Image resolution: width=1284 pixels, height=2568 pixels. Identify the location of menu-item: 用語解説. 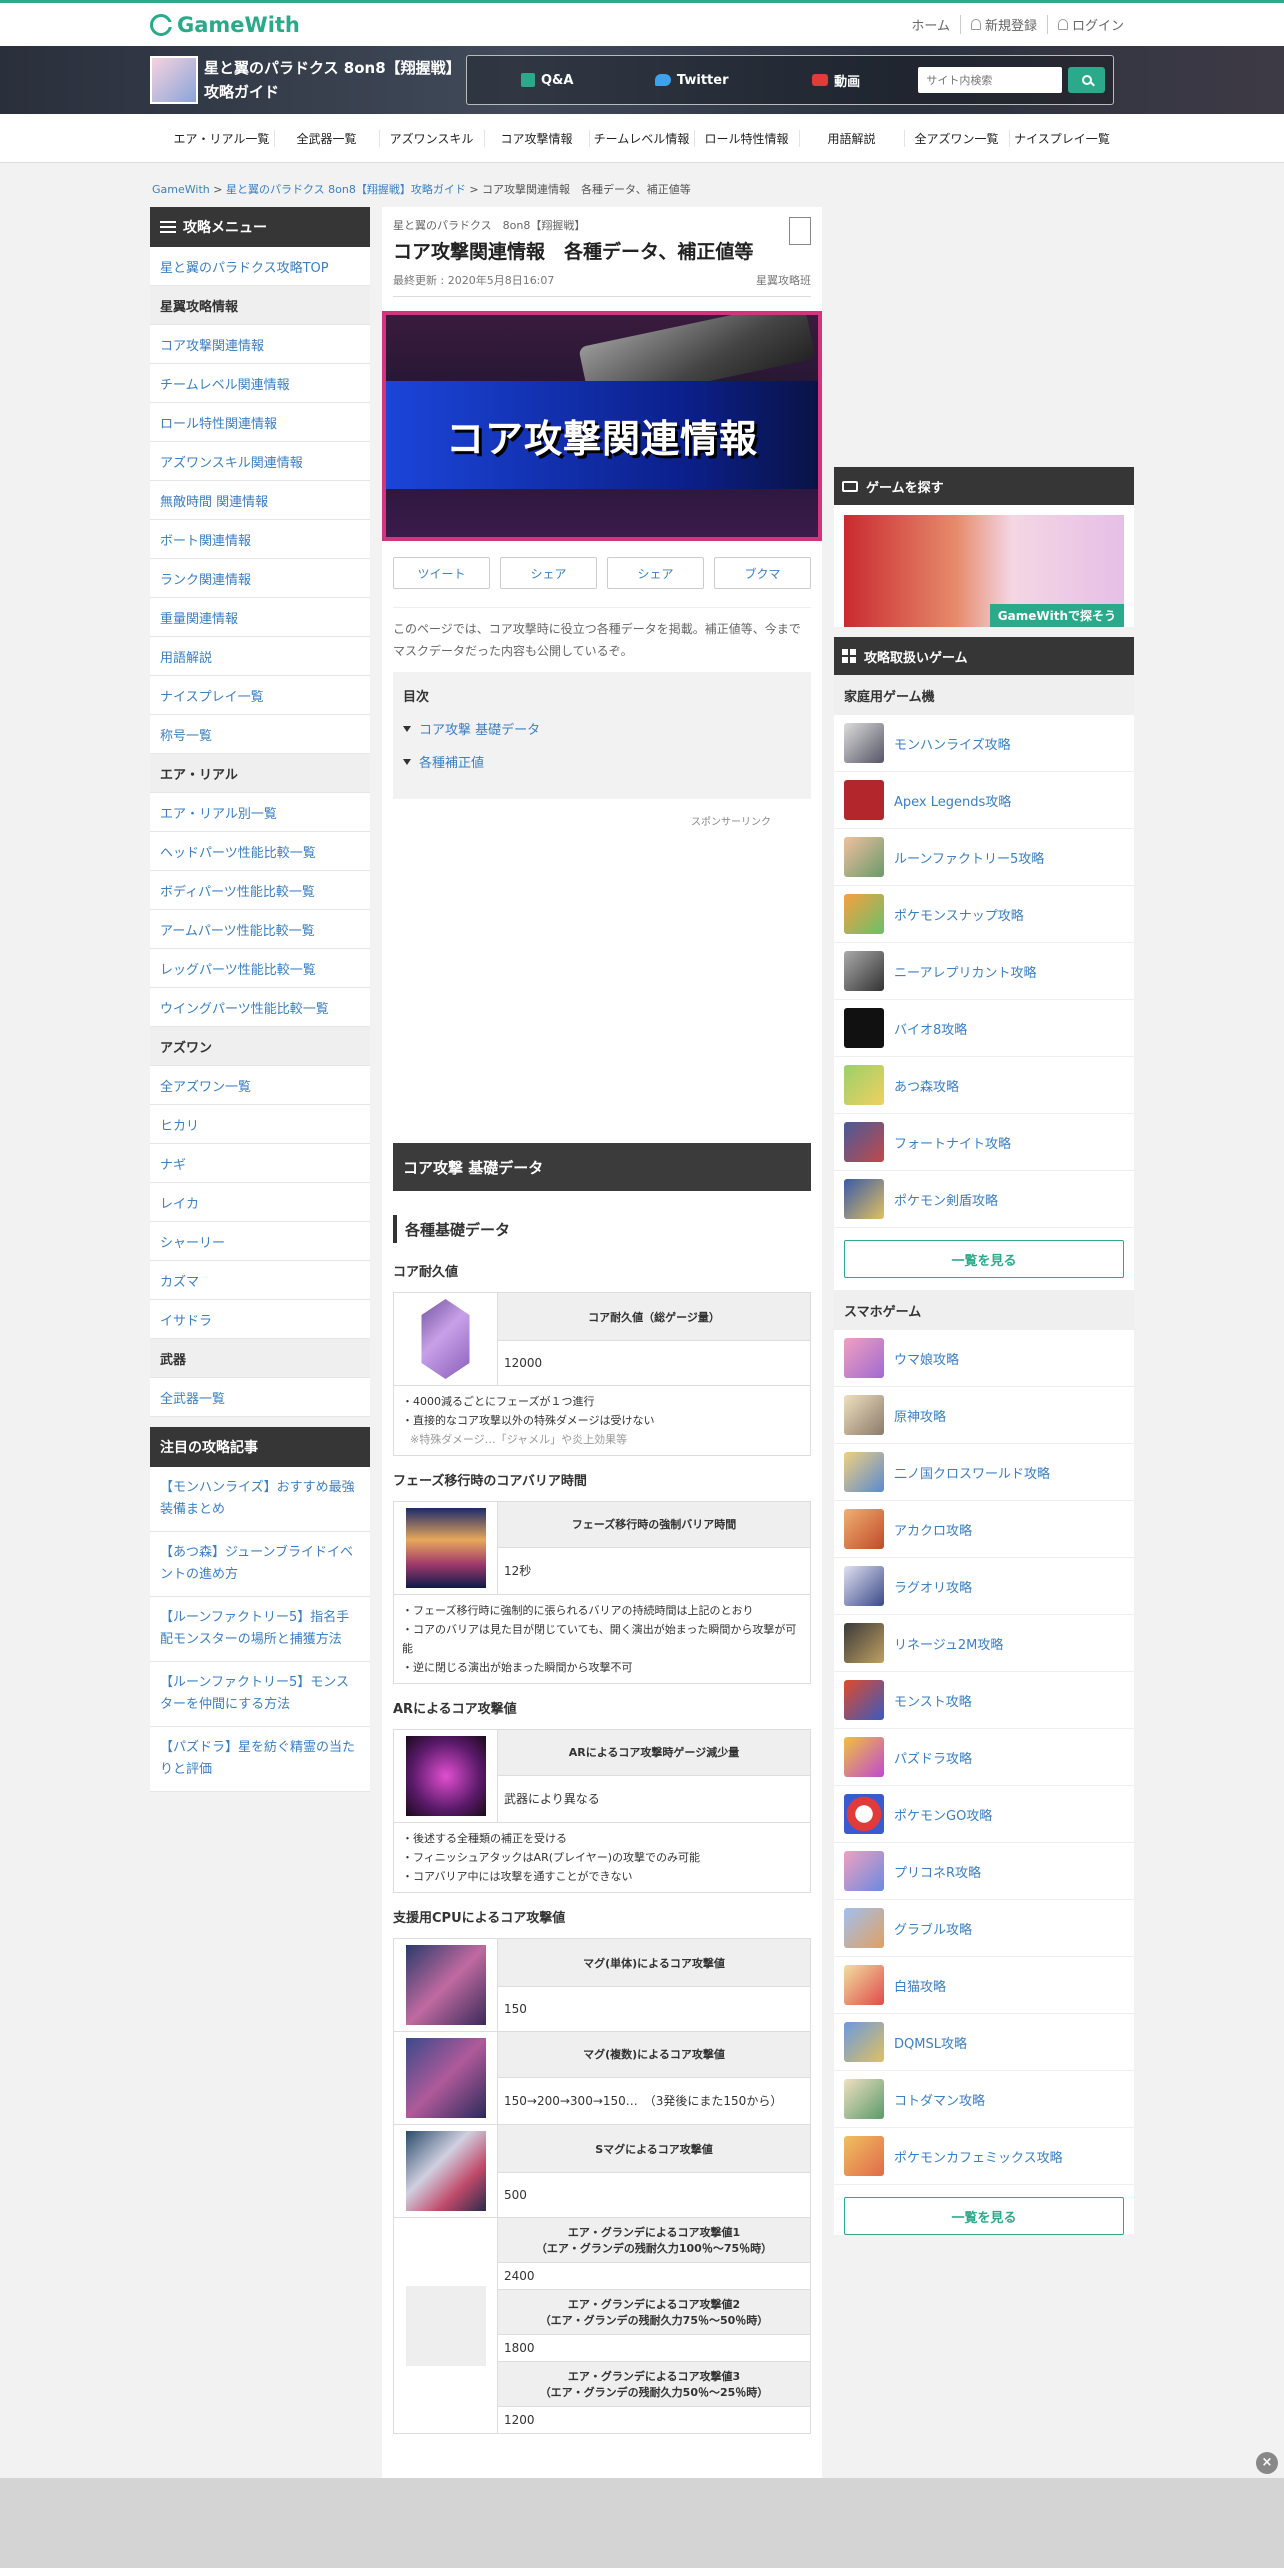
(260, 656).